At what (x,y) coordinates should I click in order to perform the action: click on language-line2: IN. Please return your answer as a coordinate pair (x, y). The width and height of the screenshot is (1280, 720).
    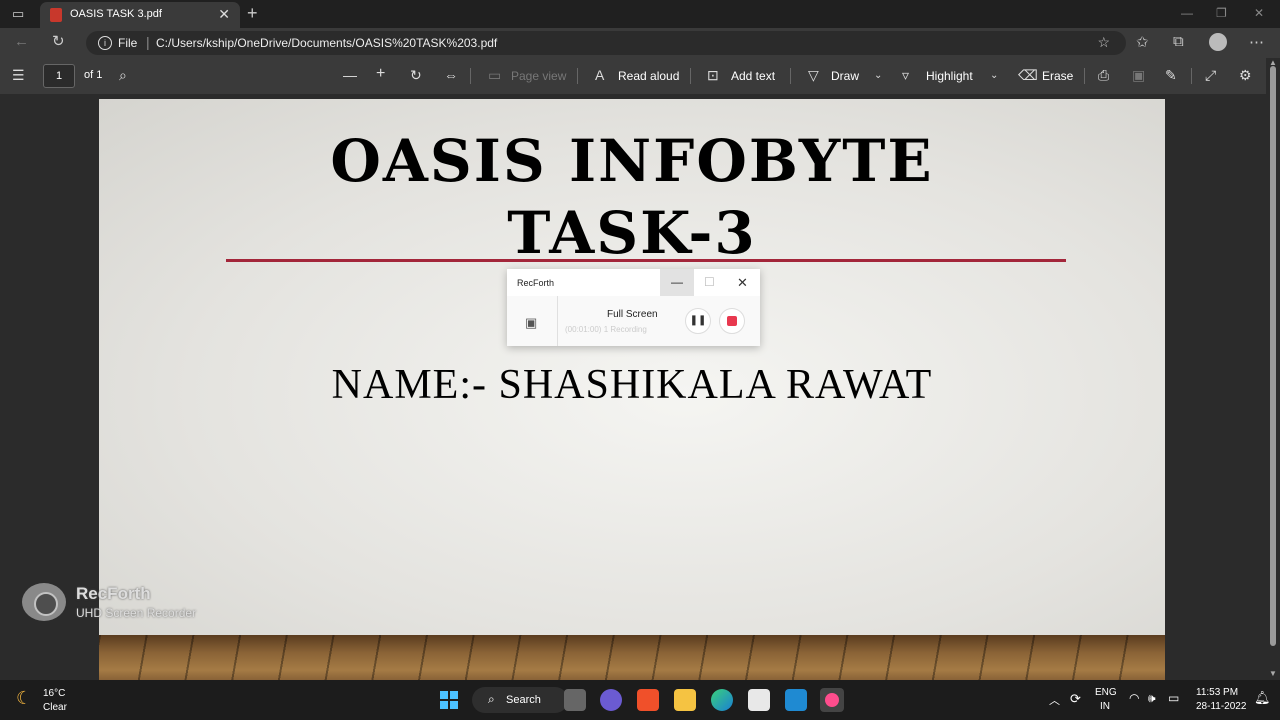
    Looking at the image, I should click on (1105, 706).